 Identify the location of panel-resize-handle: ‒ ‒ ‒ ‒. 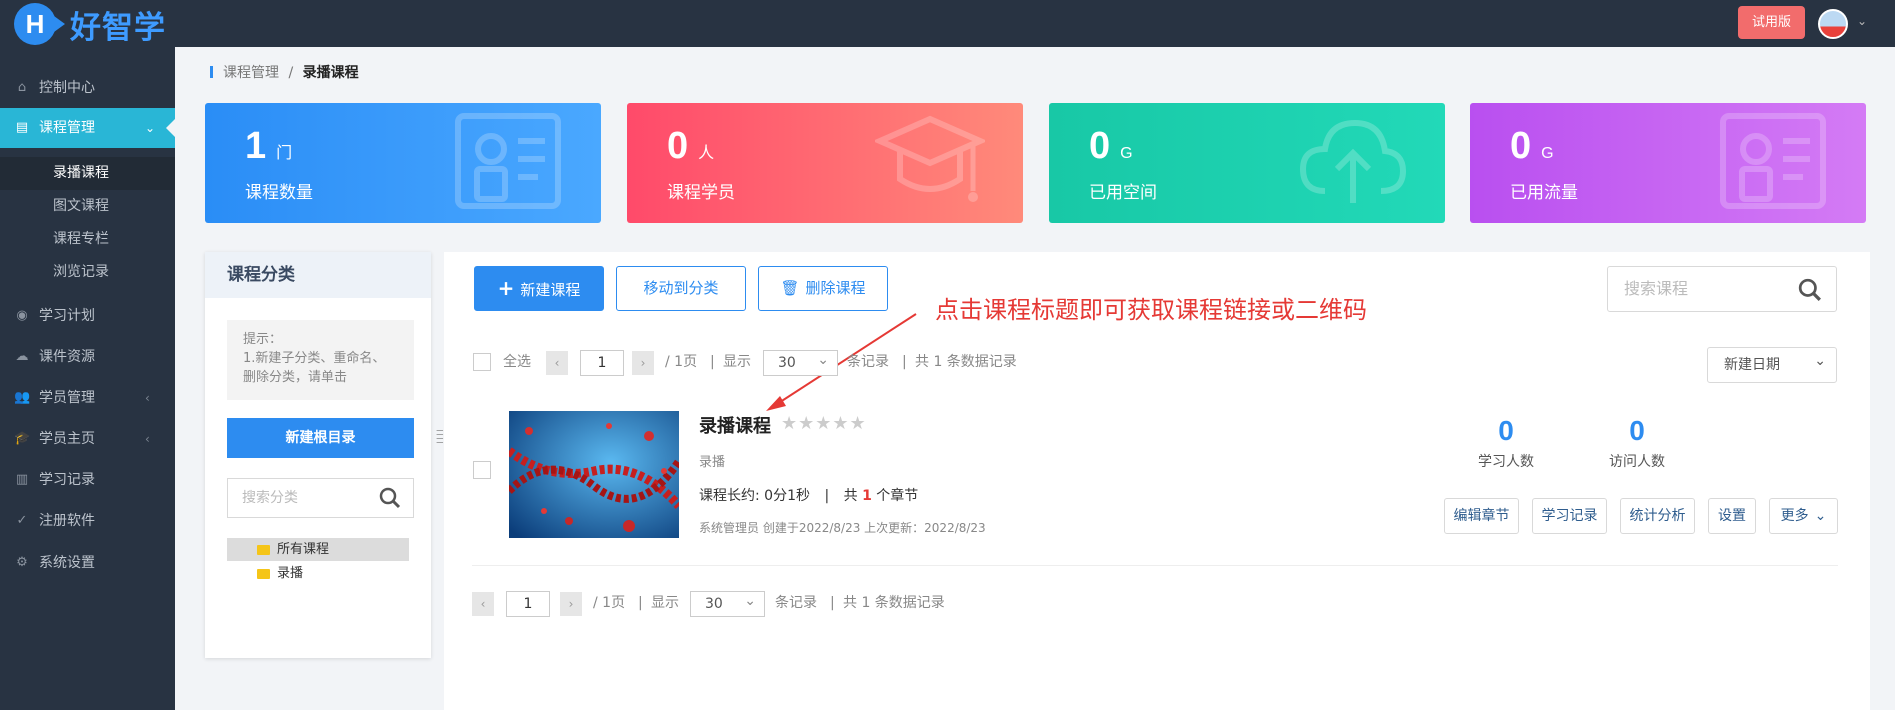
(440, 436).